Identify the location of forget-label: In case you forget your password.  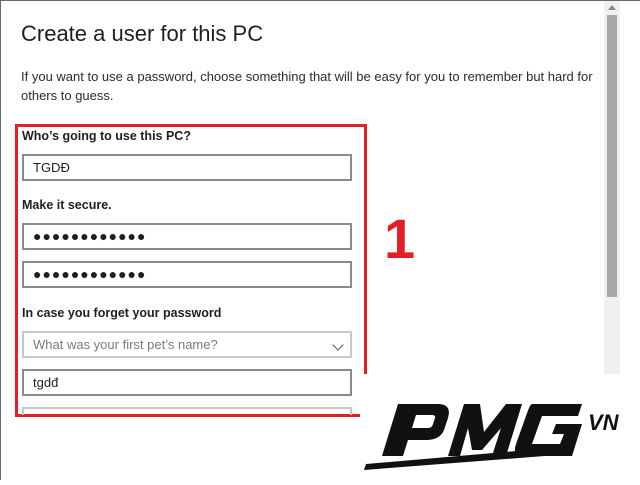
(122, 313).